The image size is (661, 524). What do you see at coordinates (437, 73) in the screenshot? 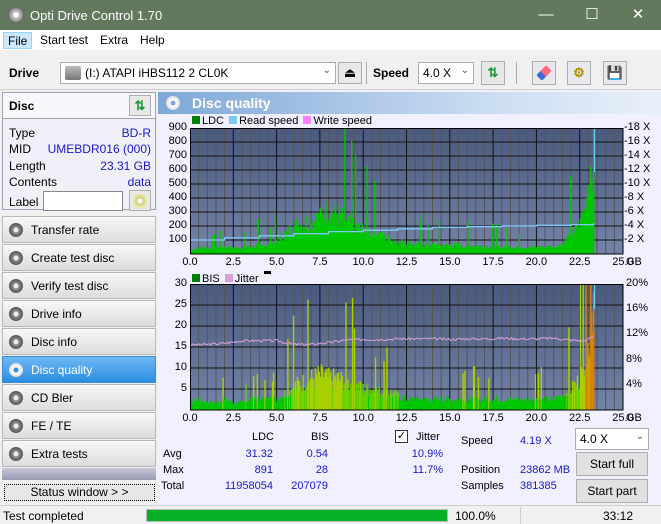
I see `speed-select-value: 4.0 X` at bounding box center [437, 73].